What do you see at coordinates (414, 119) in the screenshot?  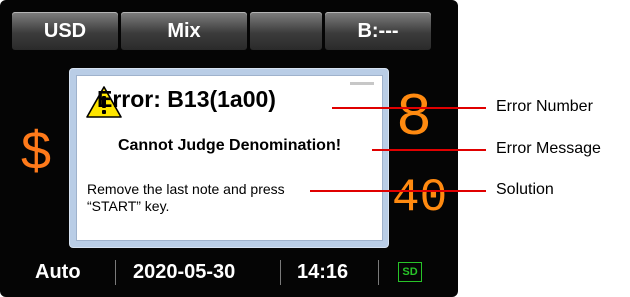 I see `count-value: 8` at bounding box center [414, 119].